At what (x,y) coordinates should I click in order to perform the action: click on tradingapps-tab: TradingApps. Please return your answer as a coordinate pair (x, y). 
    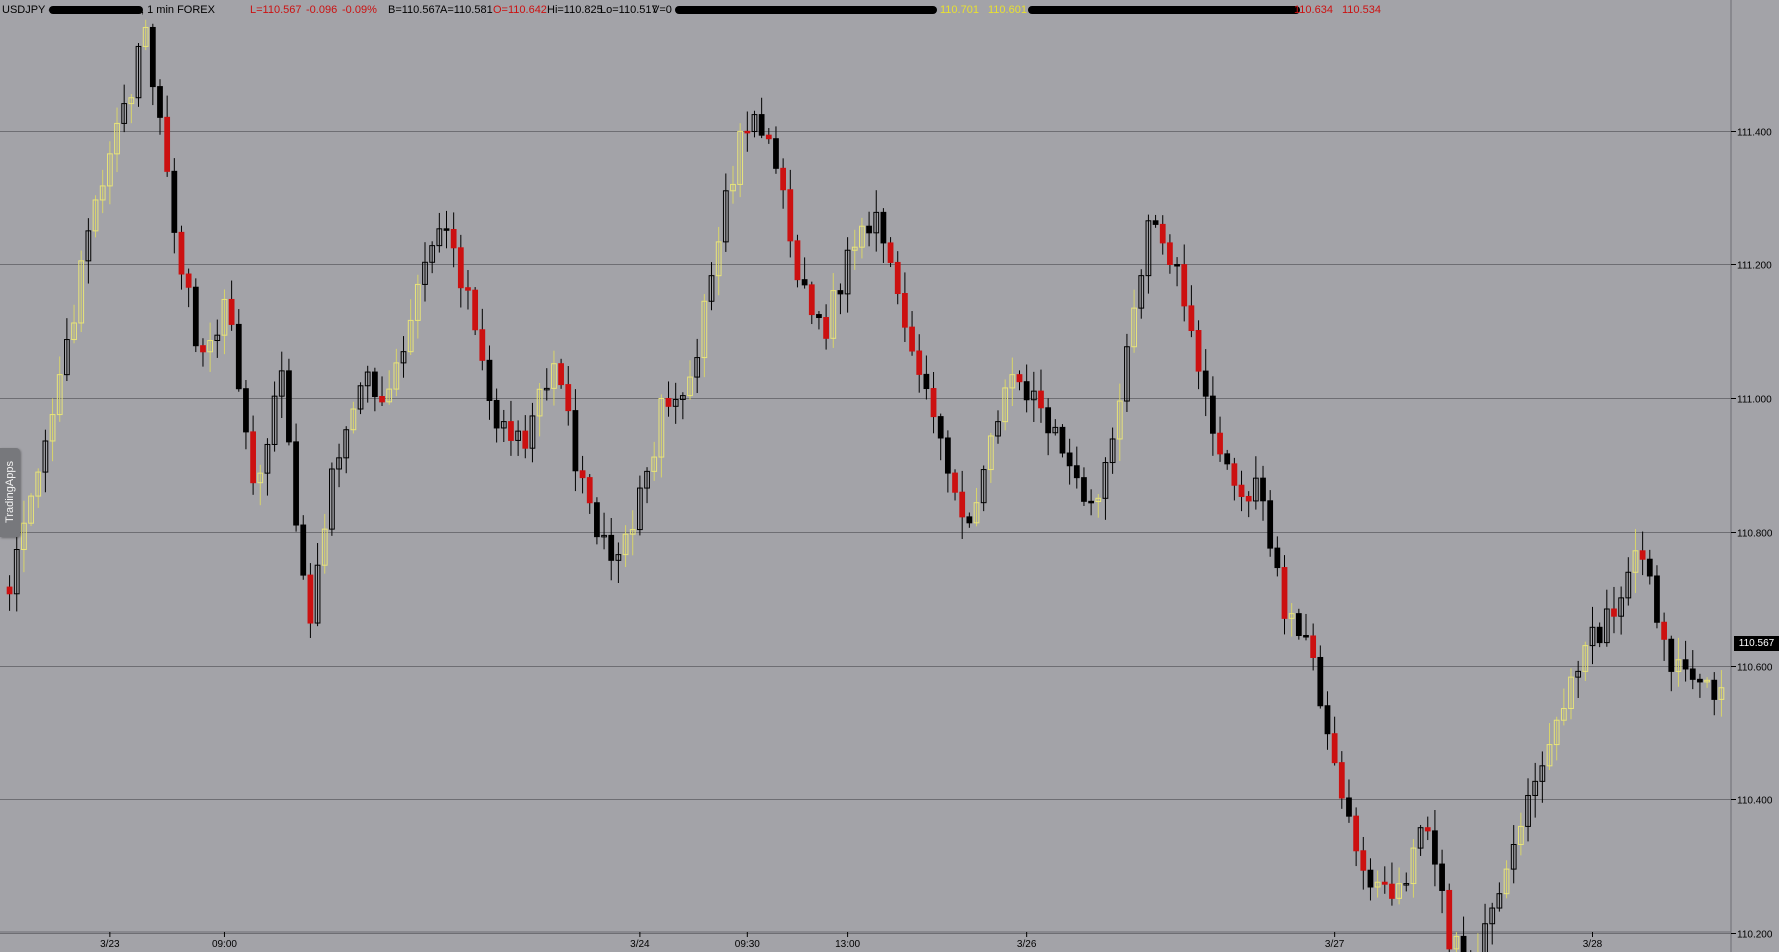
    Looking at the image, I should click on (10, 492).